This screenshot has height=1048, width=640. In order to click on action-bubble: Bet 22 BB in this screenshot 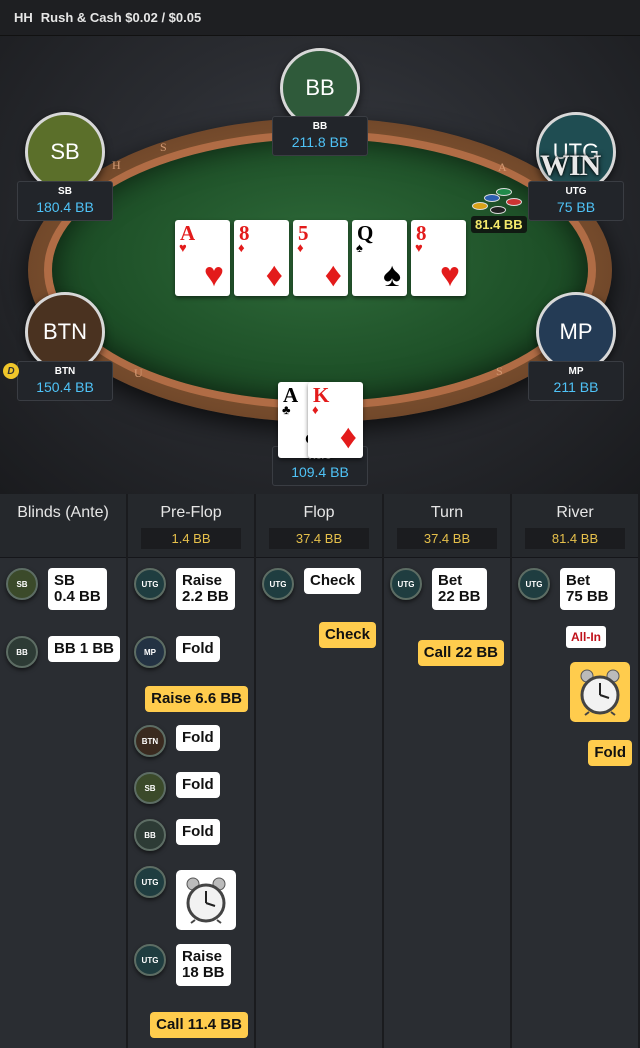, I will do `click(459, 589)`.